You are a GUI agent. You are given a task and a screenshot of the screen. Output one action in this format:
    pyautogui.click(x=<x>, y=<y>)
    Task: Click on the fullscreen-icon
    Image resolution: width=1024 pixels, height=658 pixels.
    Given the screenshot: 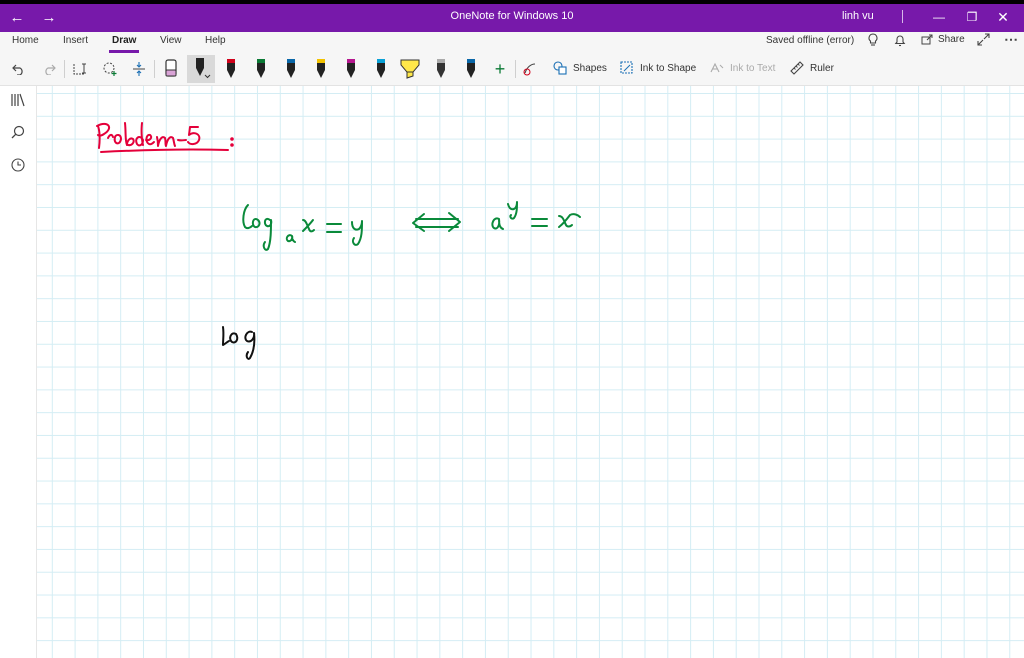 What is the action you would take?
    pyautogui.click(x=983, y=41)
    